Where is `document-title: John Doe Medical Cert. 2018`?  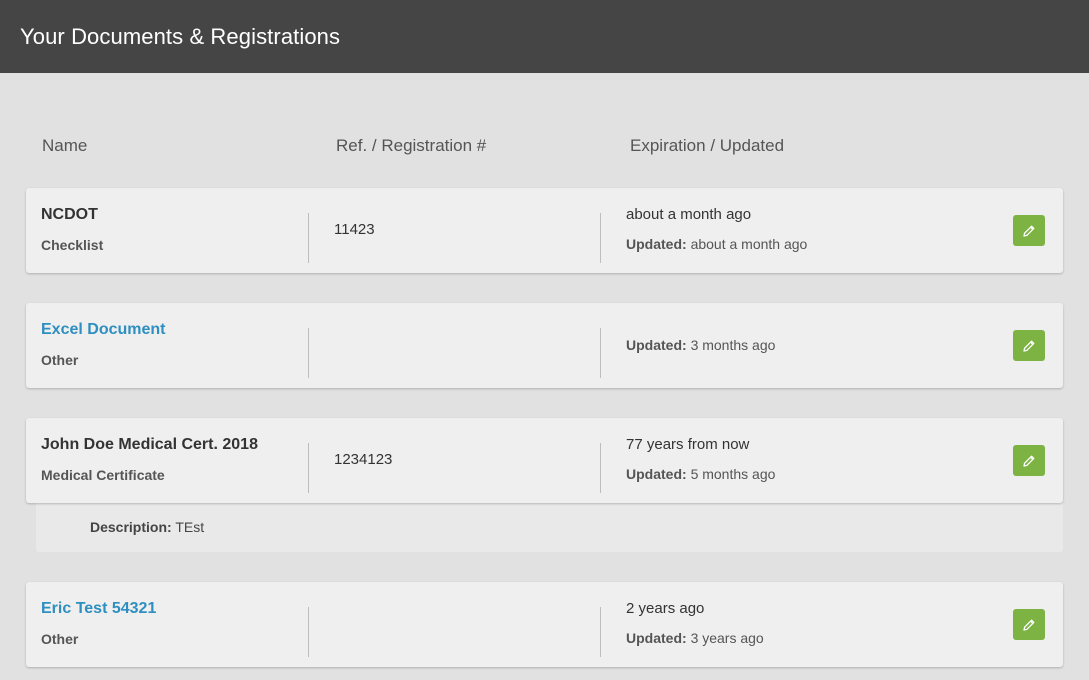
document-title: John Doe Medical Cert. 2018 is located at coordinates (149, 444).